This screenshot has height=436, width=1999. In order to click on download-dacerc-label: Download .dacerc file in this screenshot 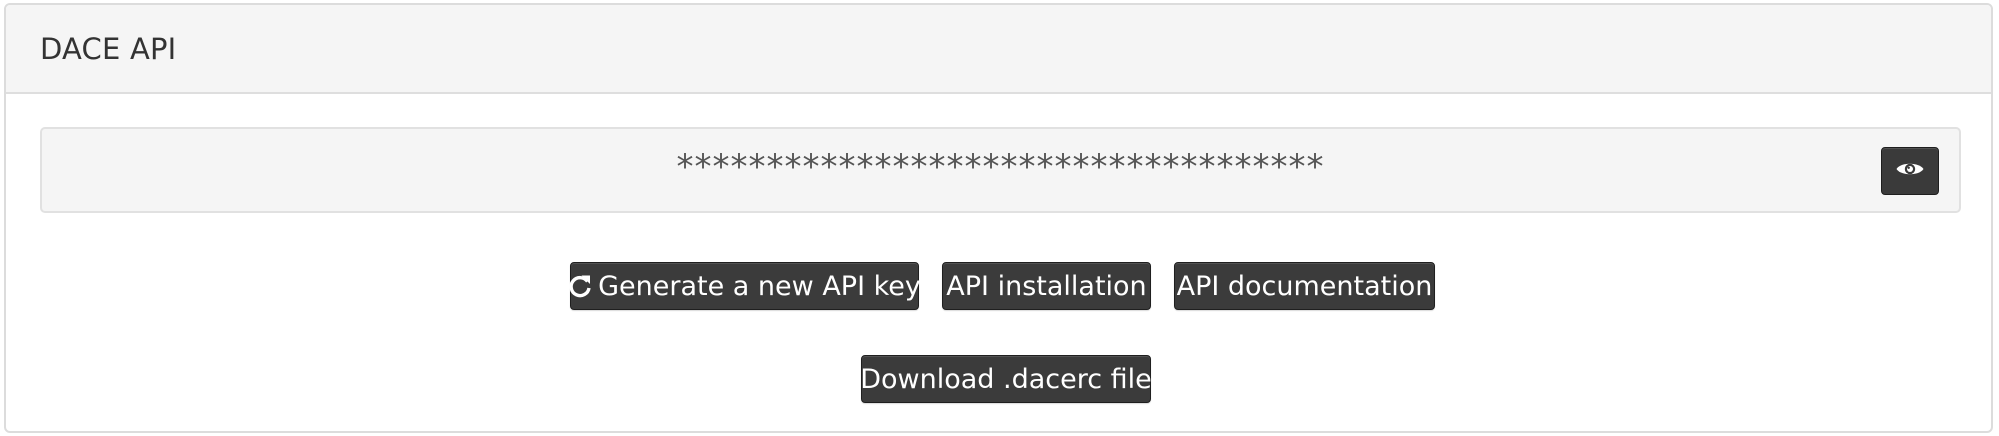, I will do `click(1006, 379)`.